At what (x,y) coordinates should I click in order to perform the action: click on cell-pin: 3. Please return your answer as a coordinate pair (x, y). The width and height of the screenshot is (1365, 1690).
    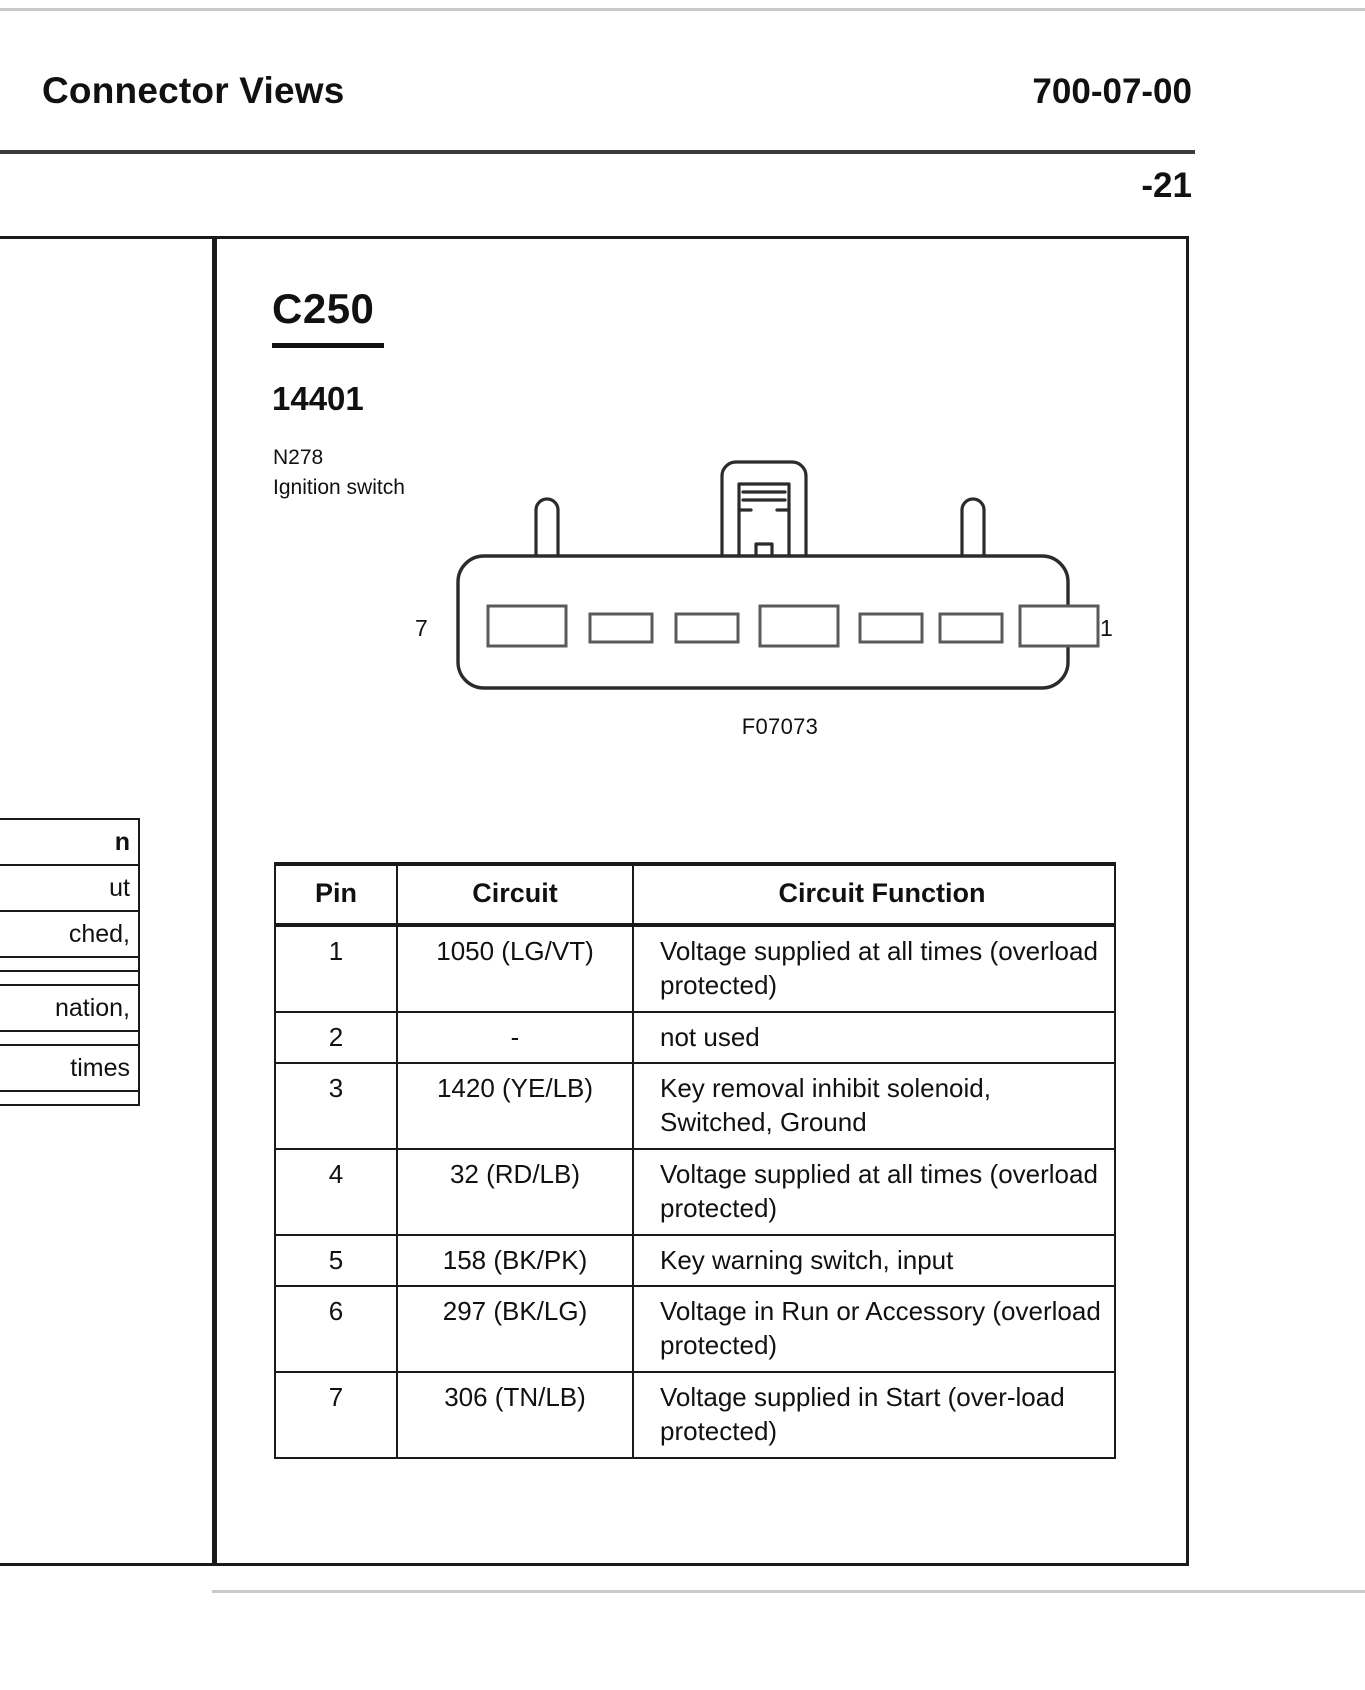
    Looking at the image, I should click on (336, 1106).